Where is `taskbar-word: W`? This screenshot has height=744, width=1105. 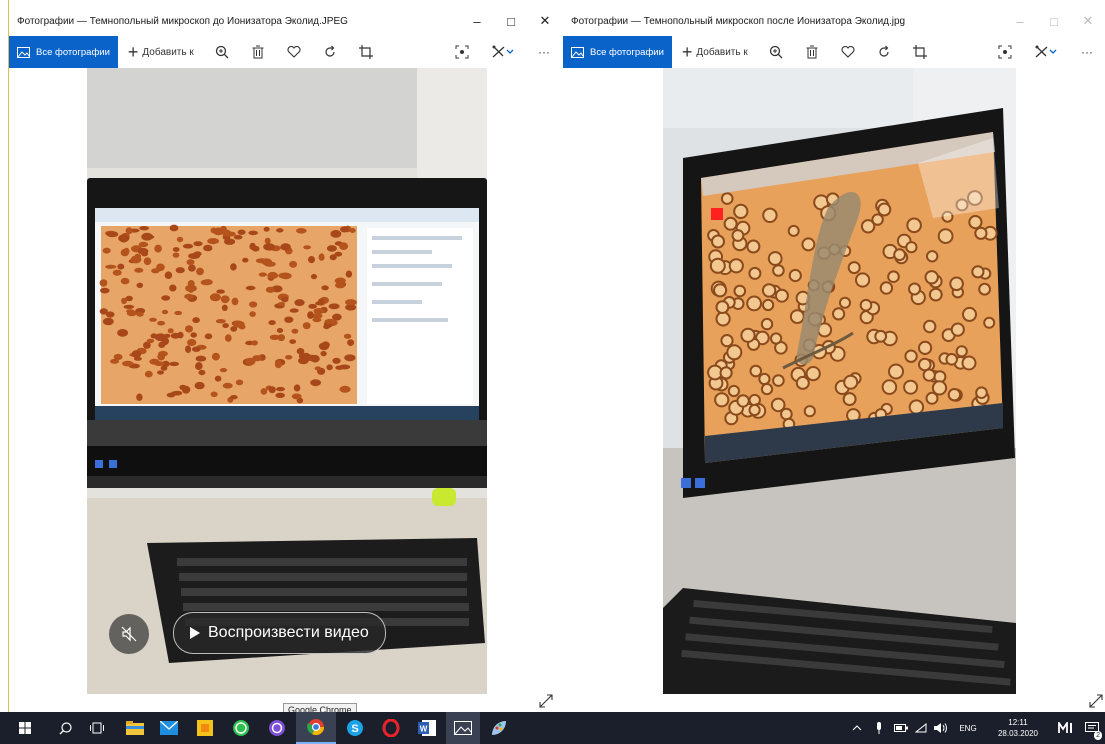 taskbar-word: W is located at coordinates (427, 728).